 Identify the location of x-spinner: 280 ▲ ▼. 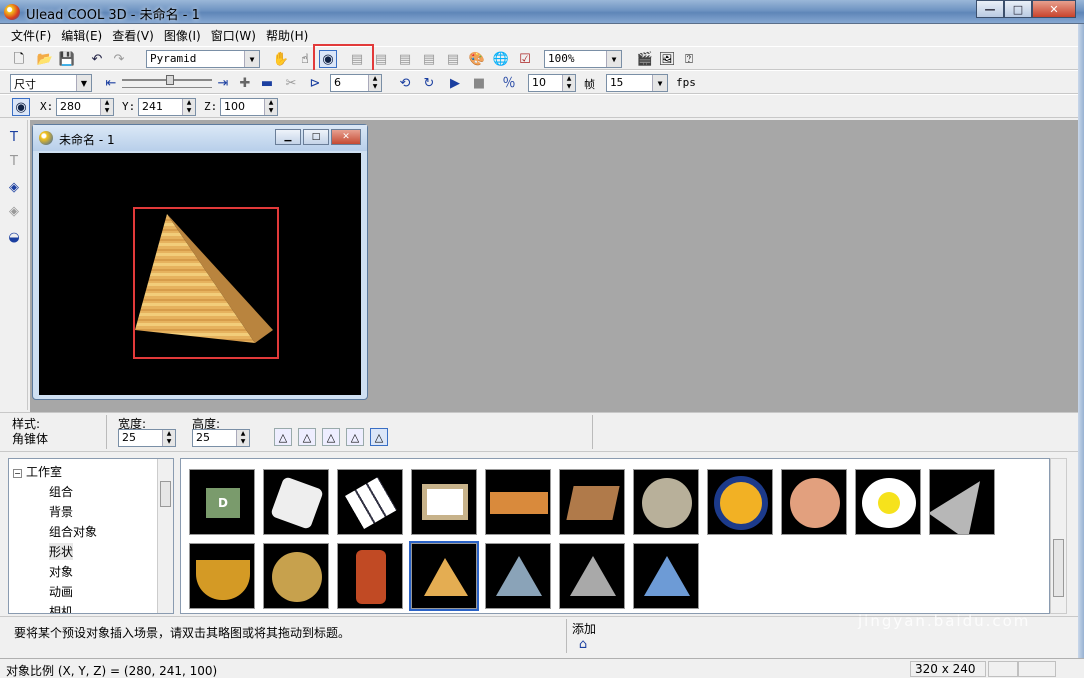
(85, 107).